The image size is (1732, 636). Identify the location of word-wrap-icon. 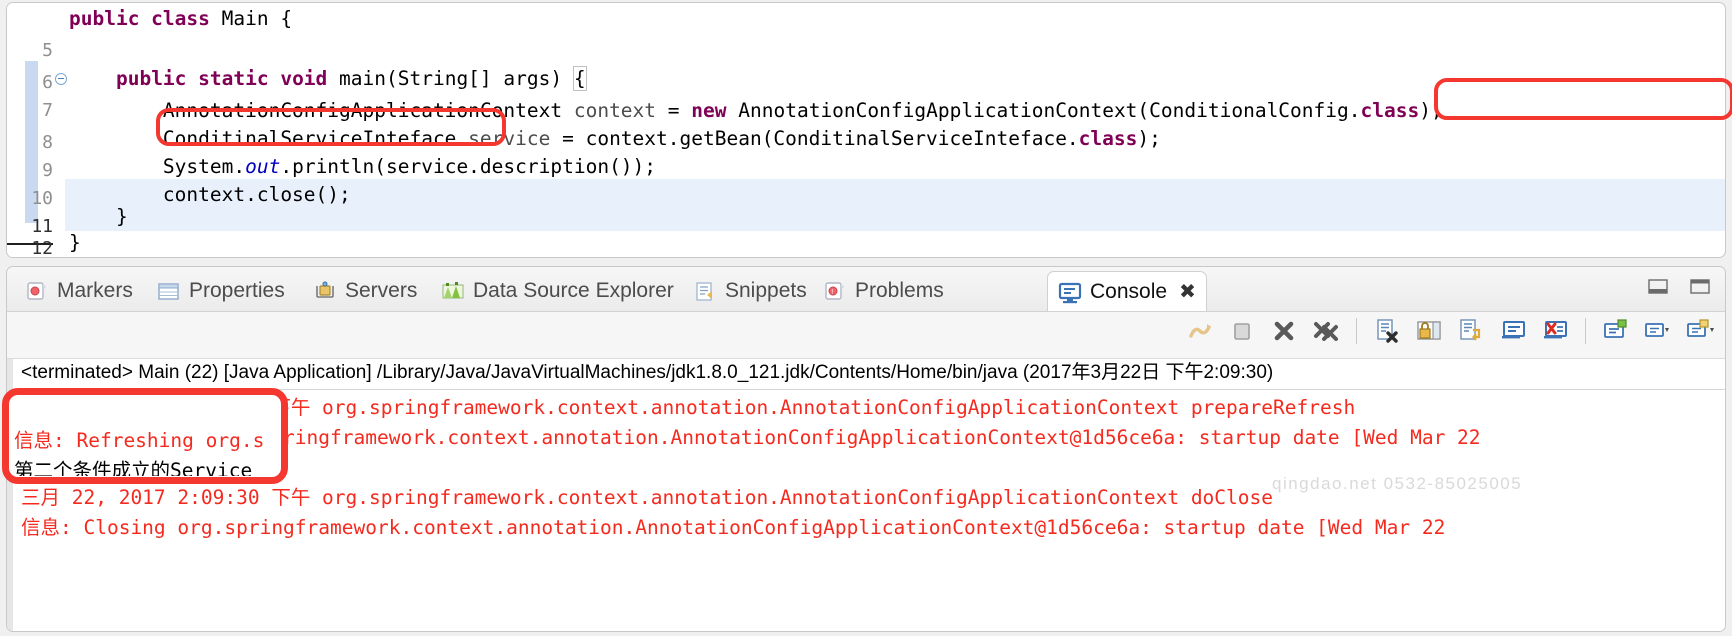
(1471, 331).